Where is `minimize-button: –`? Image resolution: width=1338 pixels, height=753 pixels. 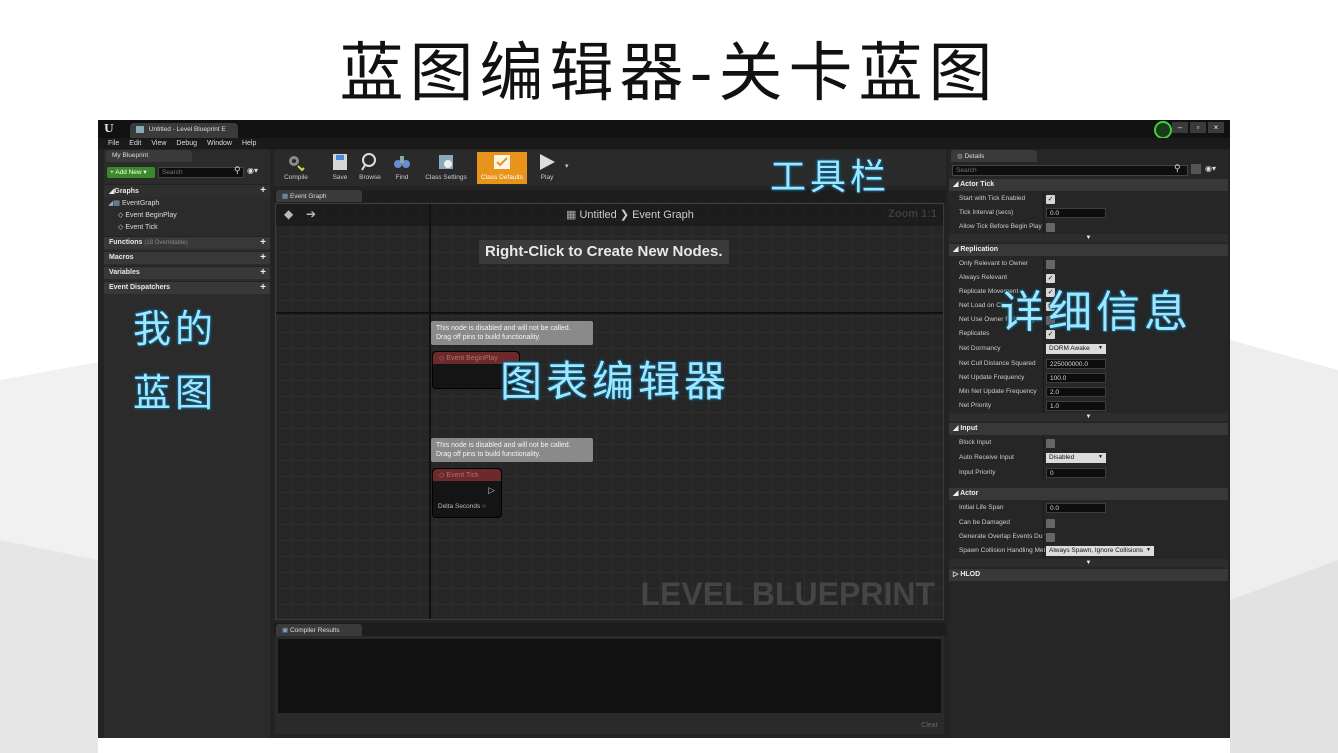
minimize-button: – is located at coordinates (1180, 127).